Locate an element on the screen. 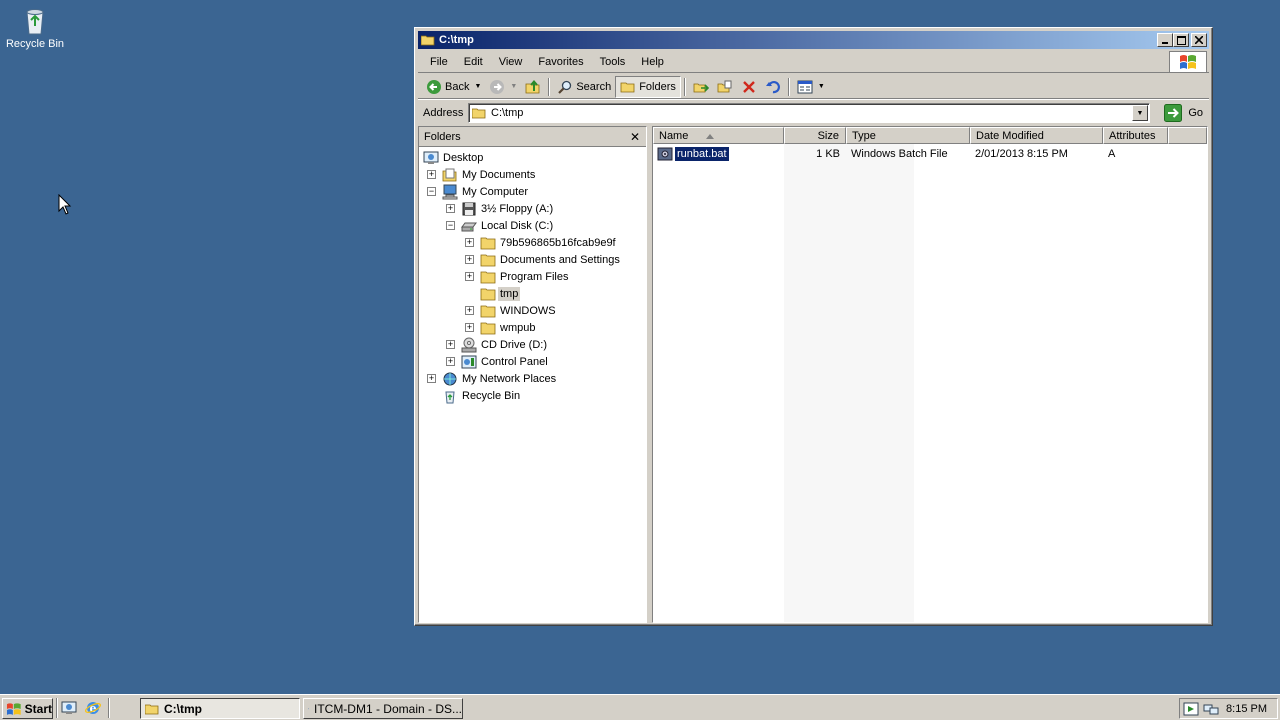  tray-app-icon is located at coordinates (1191, 709).